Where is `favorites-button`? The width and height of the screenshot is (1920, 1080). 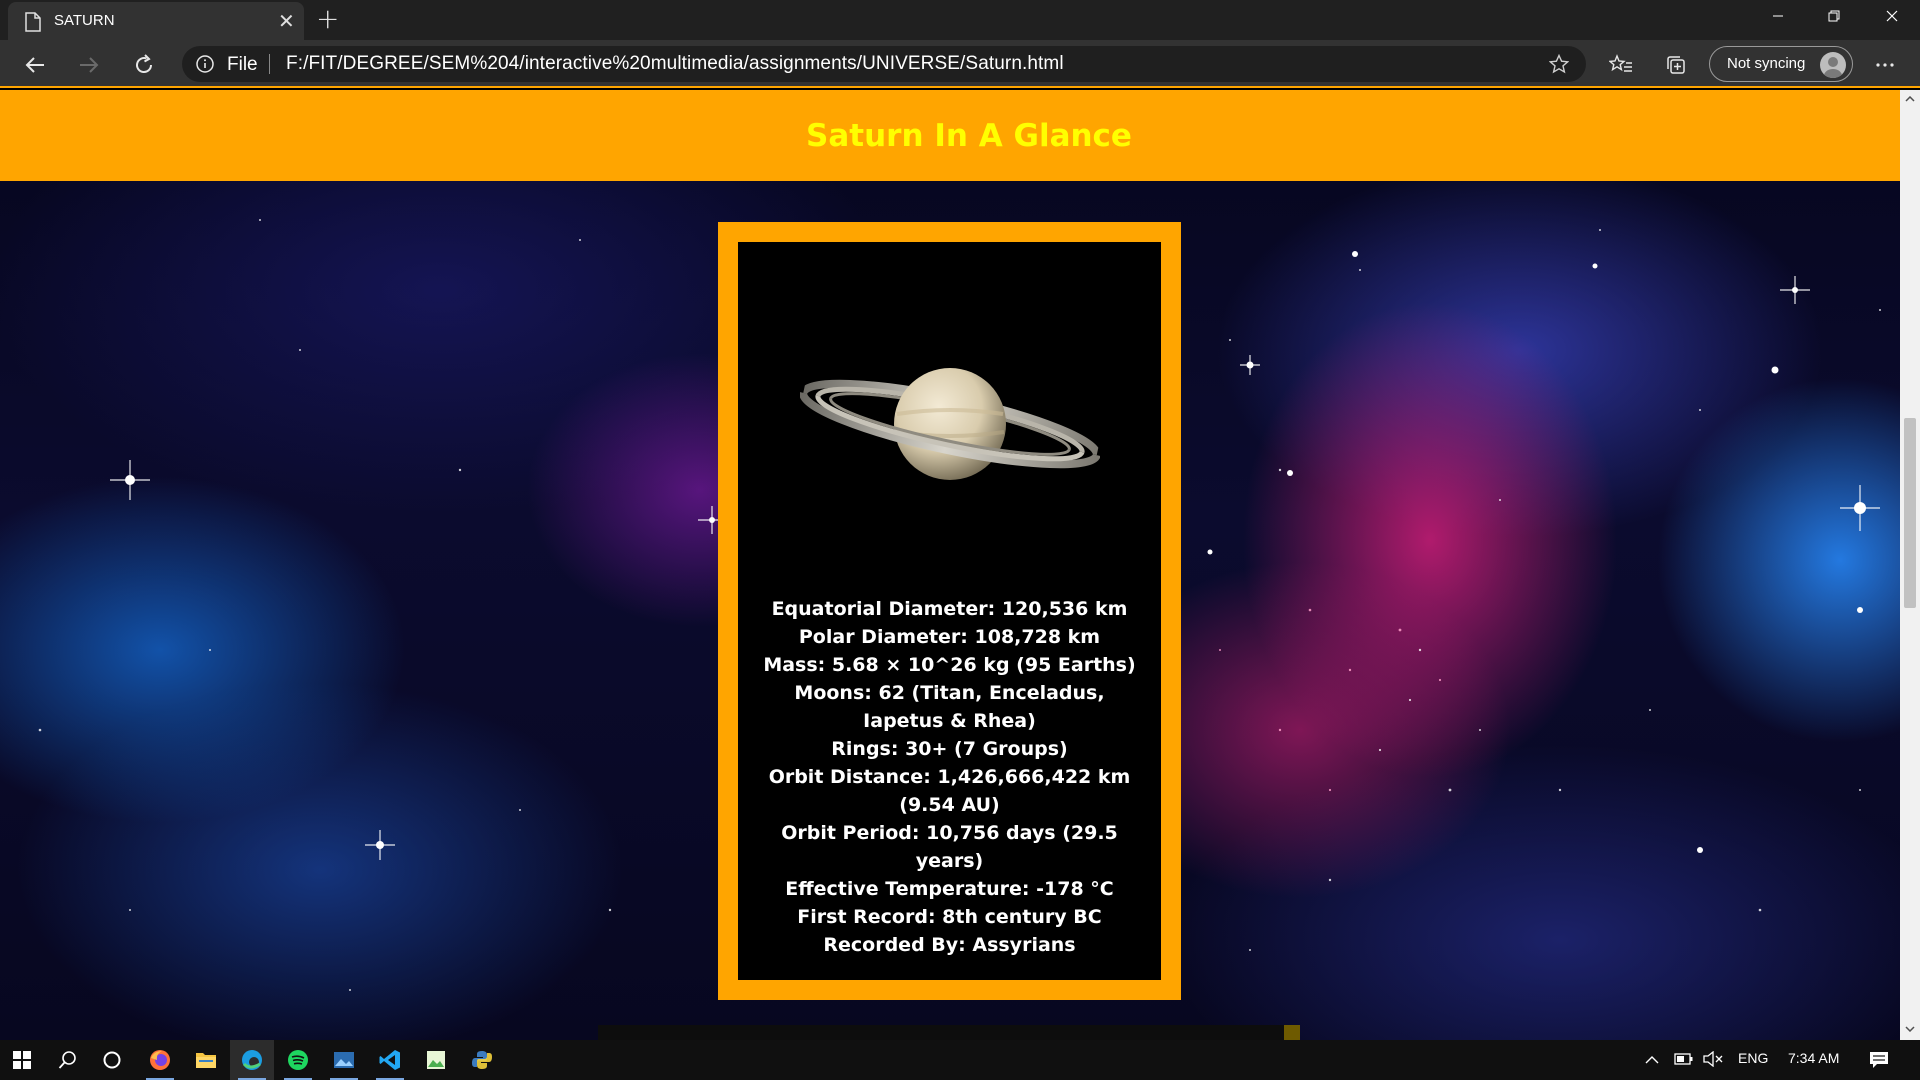 favorites-button is located at coordinates (1621, 65).